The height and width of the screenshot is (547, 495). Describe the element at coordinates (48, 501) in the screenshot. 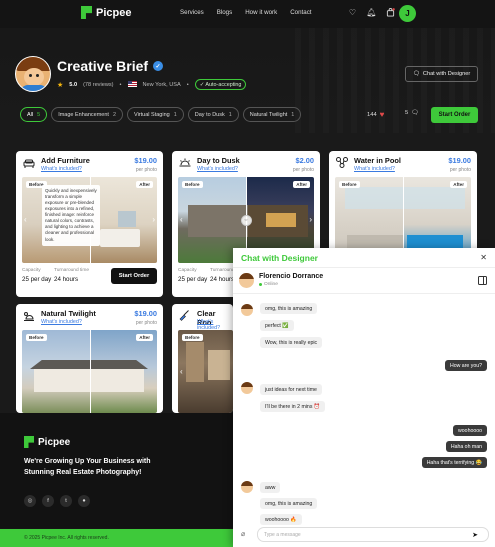

I see `facebook-icon: f` at that location.